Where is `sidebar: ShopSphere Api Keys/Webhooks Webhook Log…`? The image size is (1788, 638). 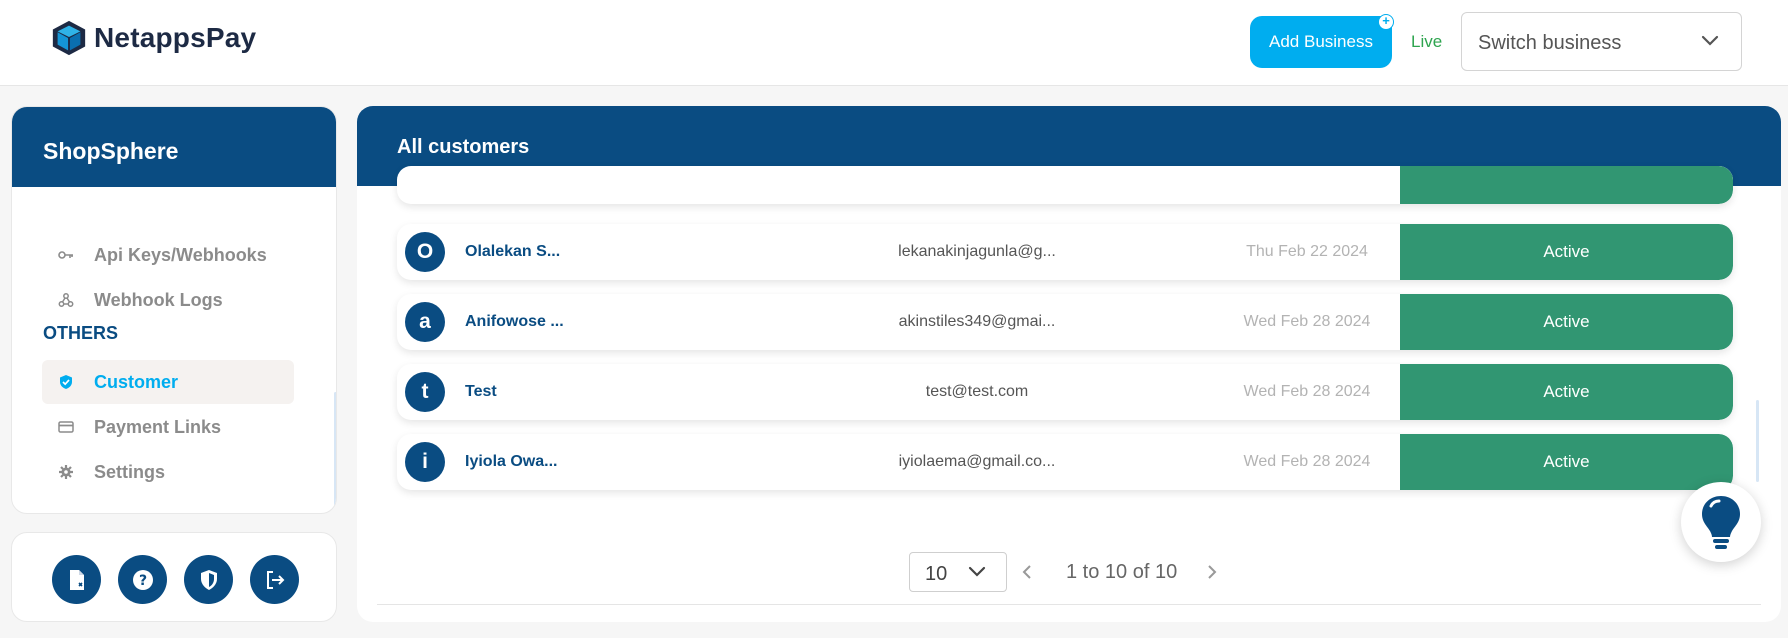
sidebar: ShopSphere Api Keys/Webhooks Webhook Log… is located at coordinates (174, 310).